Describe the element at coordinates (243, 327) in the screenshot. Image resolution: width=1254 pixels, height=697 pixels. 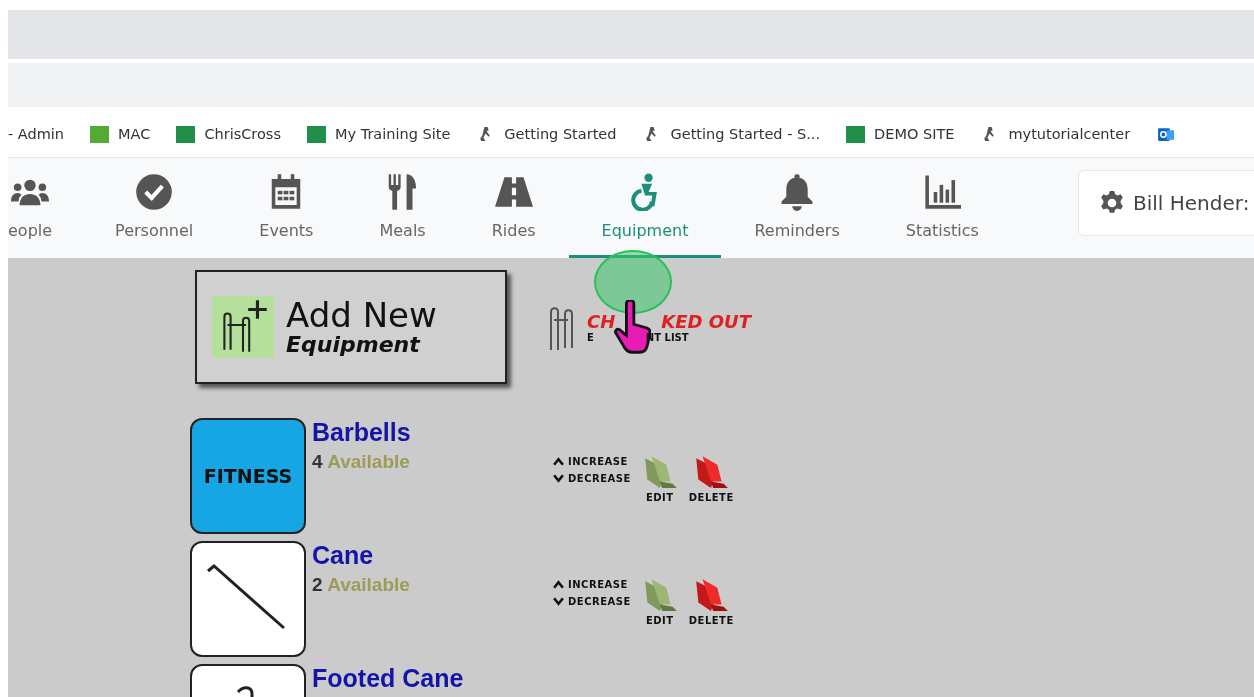
I see `walker-plus-icon` at that location.